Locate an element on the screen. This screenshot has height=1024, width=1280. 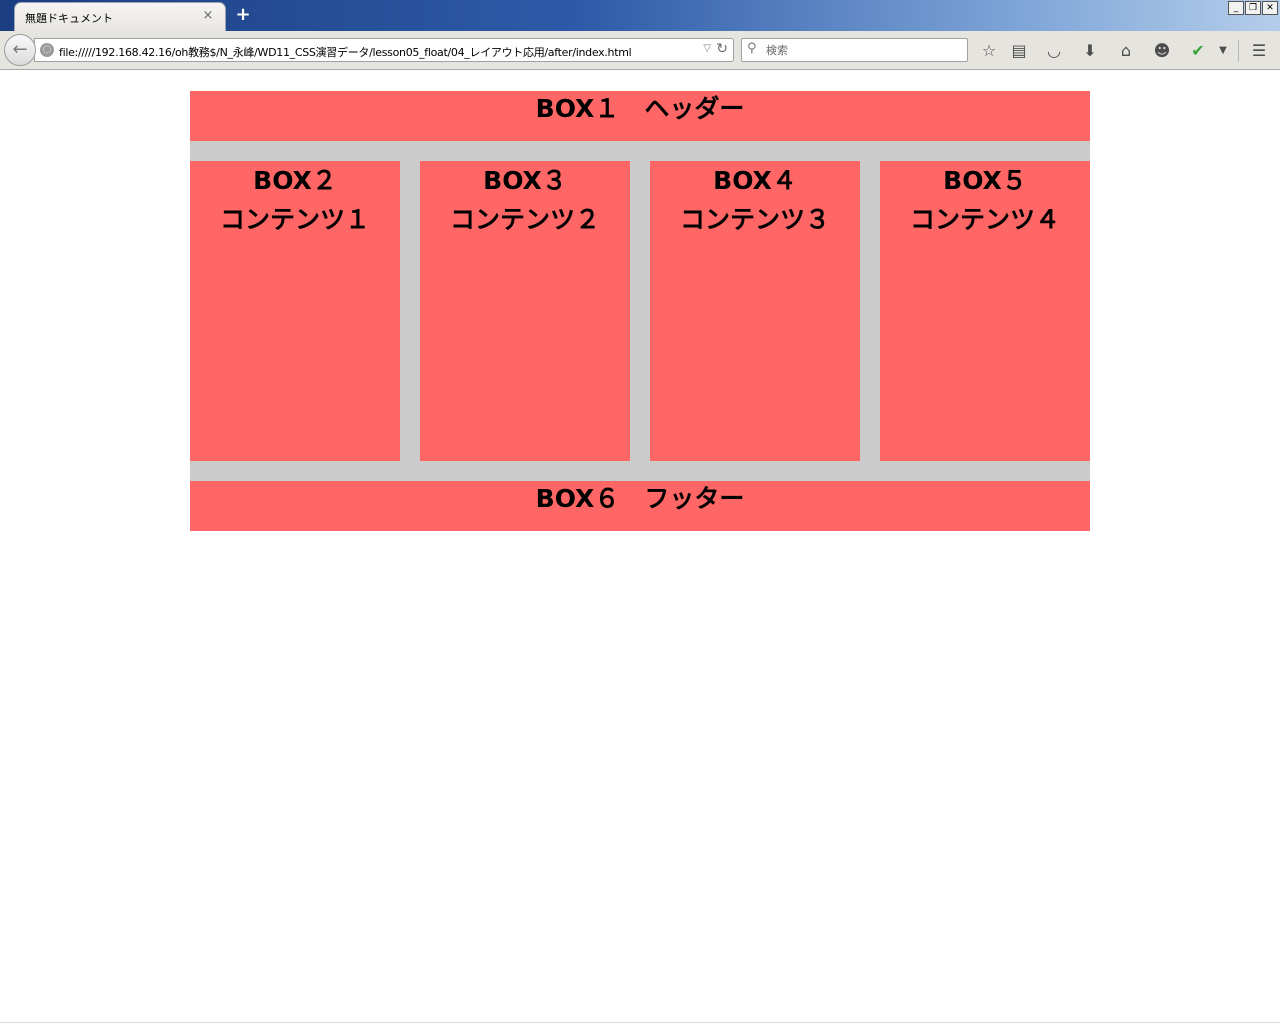
footer-text: BOX６ フッター is located at coordinates (640, 498).